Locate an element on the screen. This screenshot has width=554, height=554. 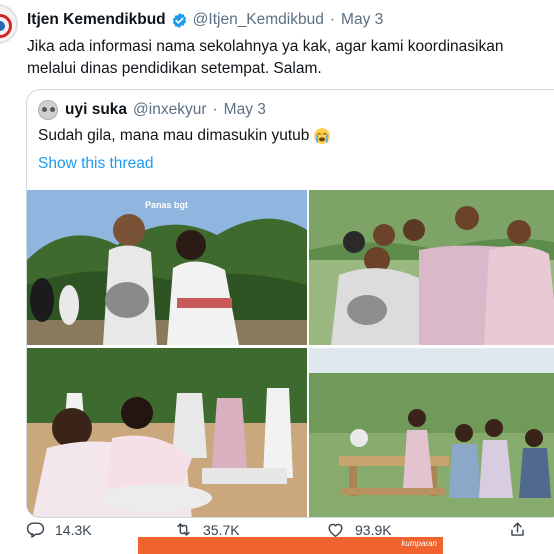
reply-count: 14.3K is located at coordinates (73, 529).